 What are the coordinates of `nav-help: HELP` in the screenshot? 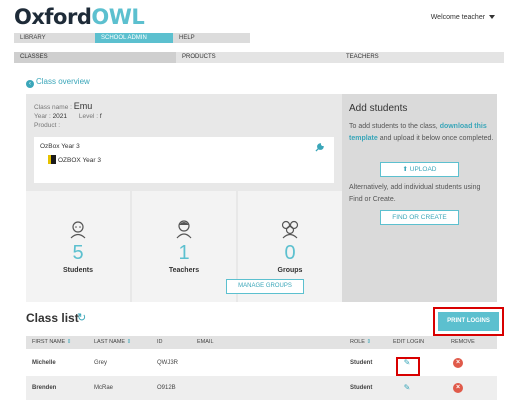 It's located at (211, 38).